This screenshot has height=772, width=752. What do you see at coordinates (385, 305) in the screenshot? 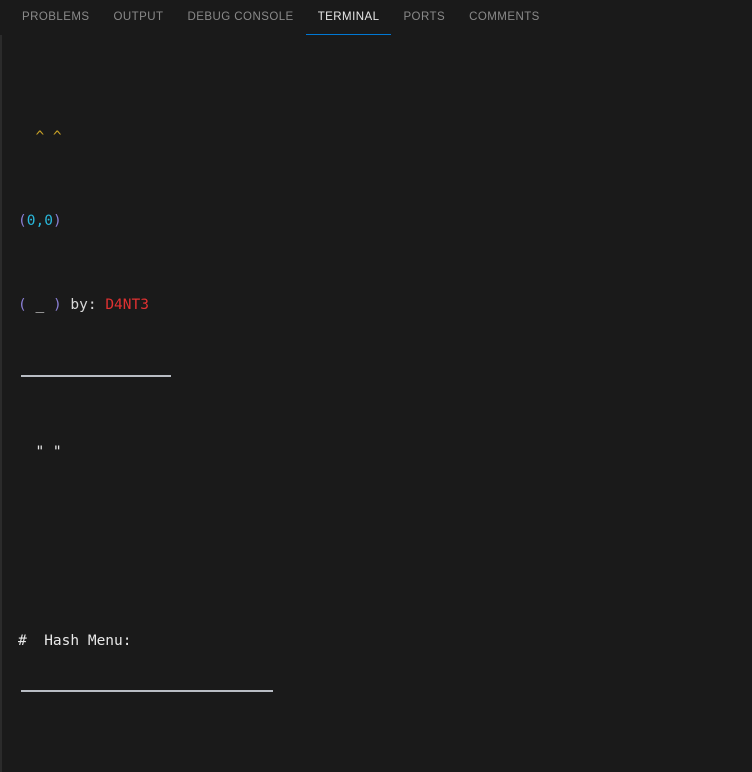
I see `banner-body-line: ( _ ) by: D4NT3` at bounding box center [385, 305].